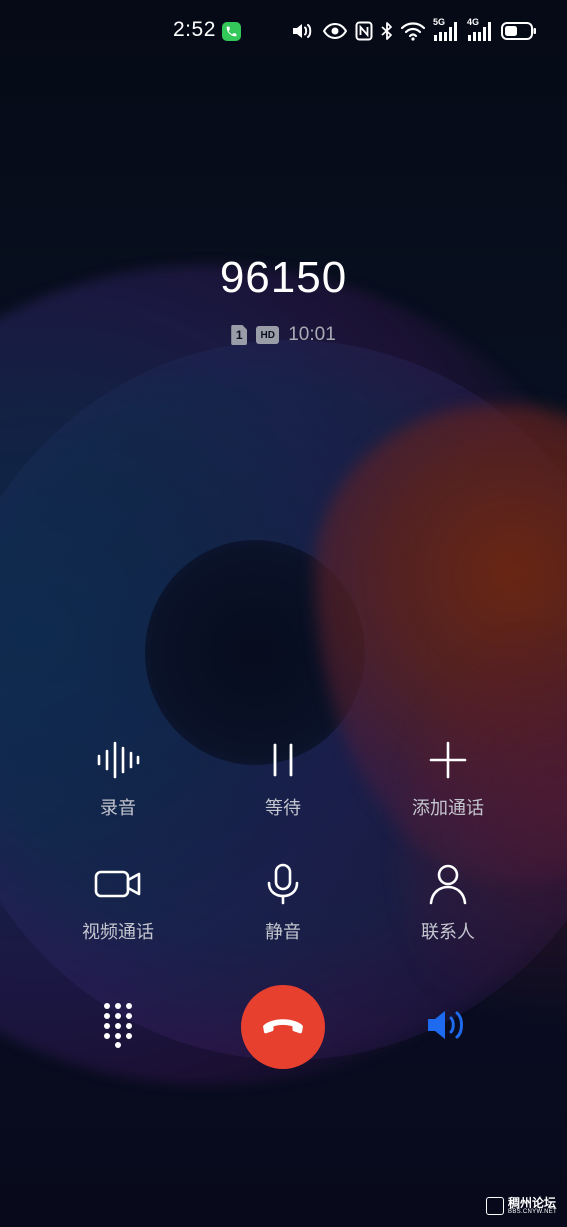 Image resolution: width=567 pixels, height=1227 pixels. What do you see at coordinates (480, 29) in the screenshot?
I see `signal-4g-icon: 4G` at bounding box center [480, 29].